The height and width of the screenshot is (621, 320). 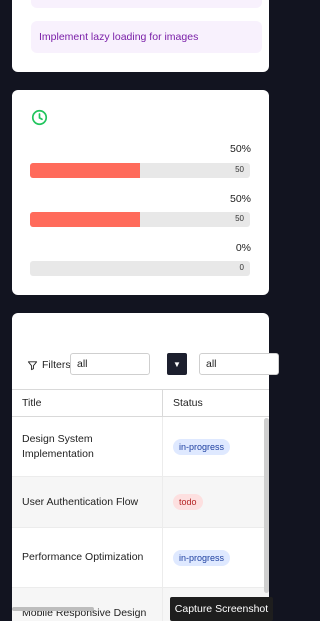 What do you see at coordinates (266, 505) in the screenshot?
I see `vertical-scrollbar` at bounding box center [266, 505].